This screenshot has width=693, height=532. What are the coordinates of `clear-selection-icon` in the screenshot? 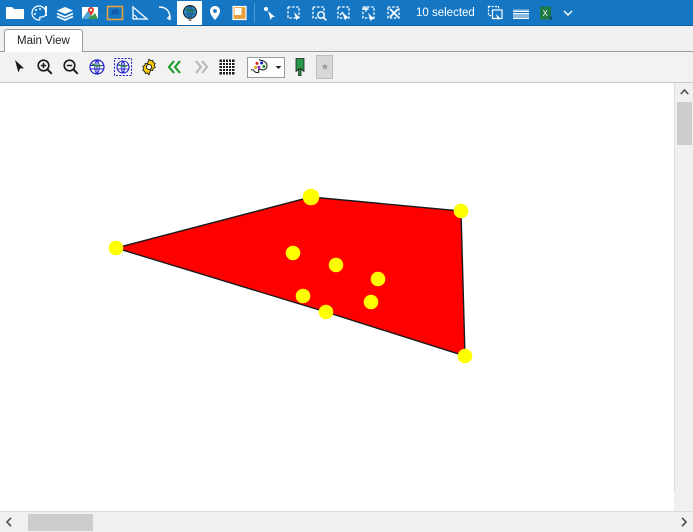 It's located at (394, 13).